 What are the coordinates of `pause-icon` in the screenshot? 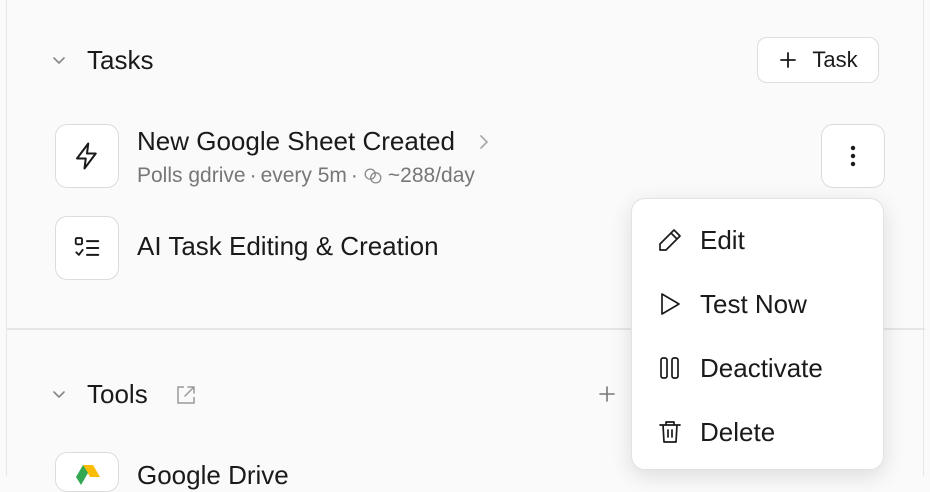 It's located at (669, 368).